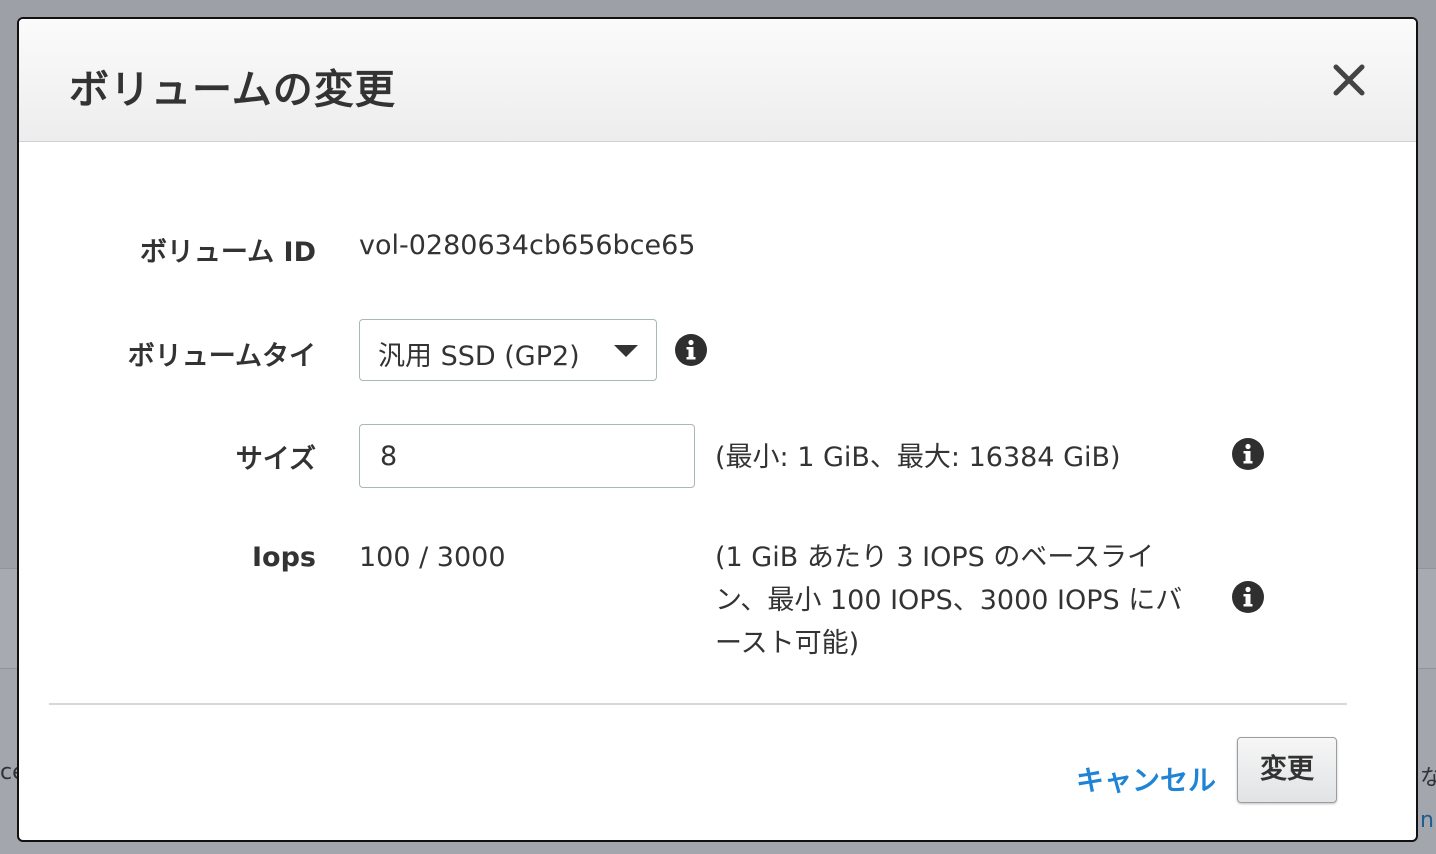 The width and height of the screenshot is (1436, 854). I want to click on close-icon, so click(1349, 80).